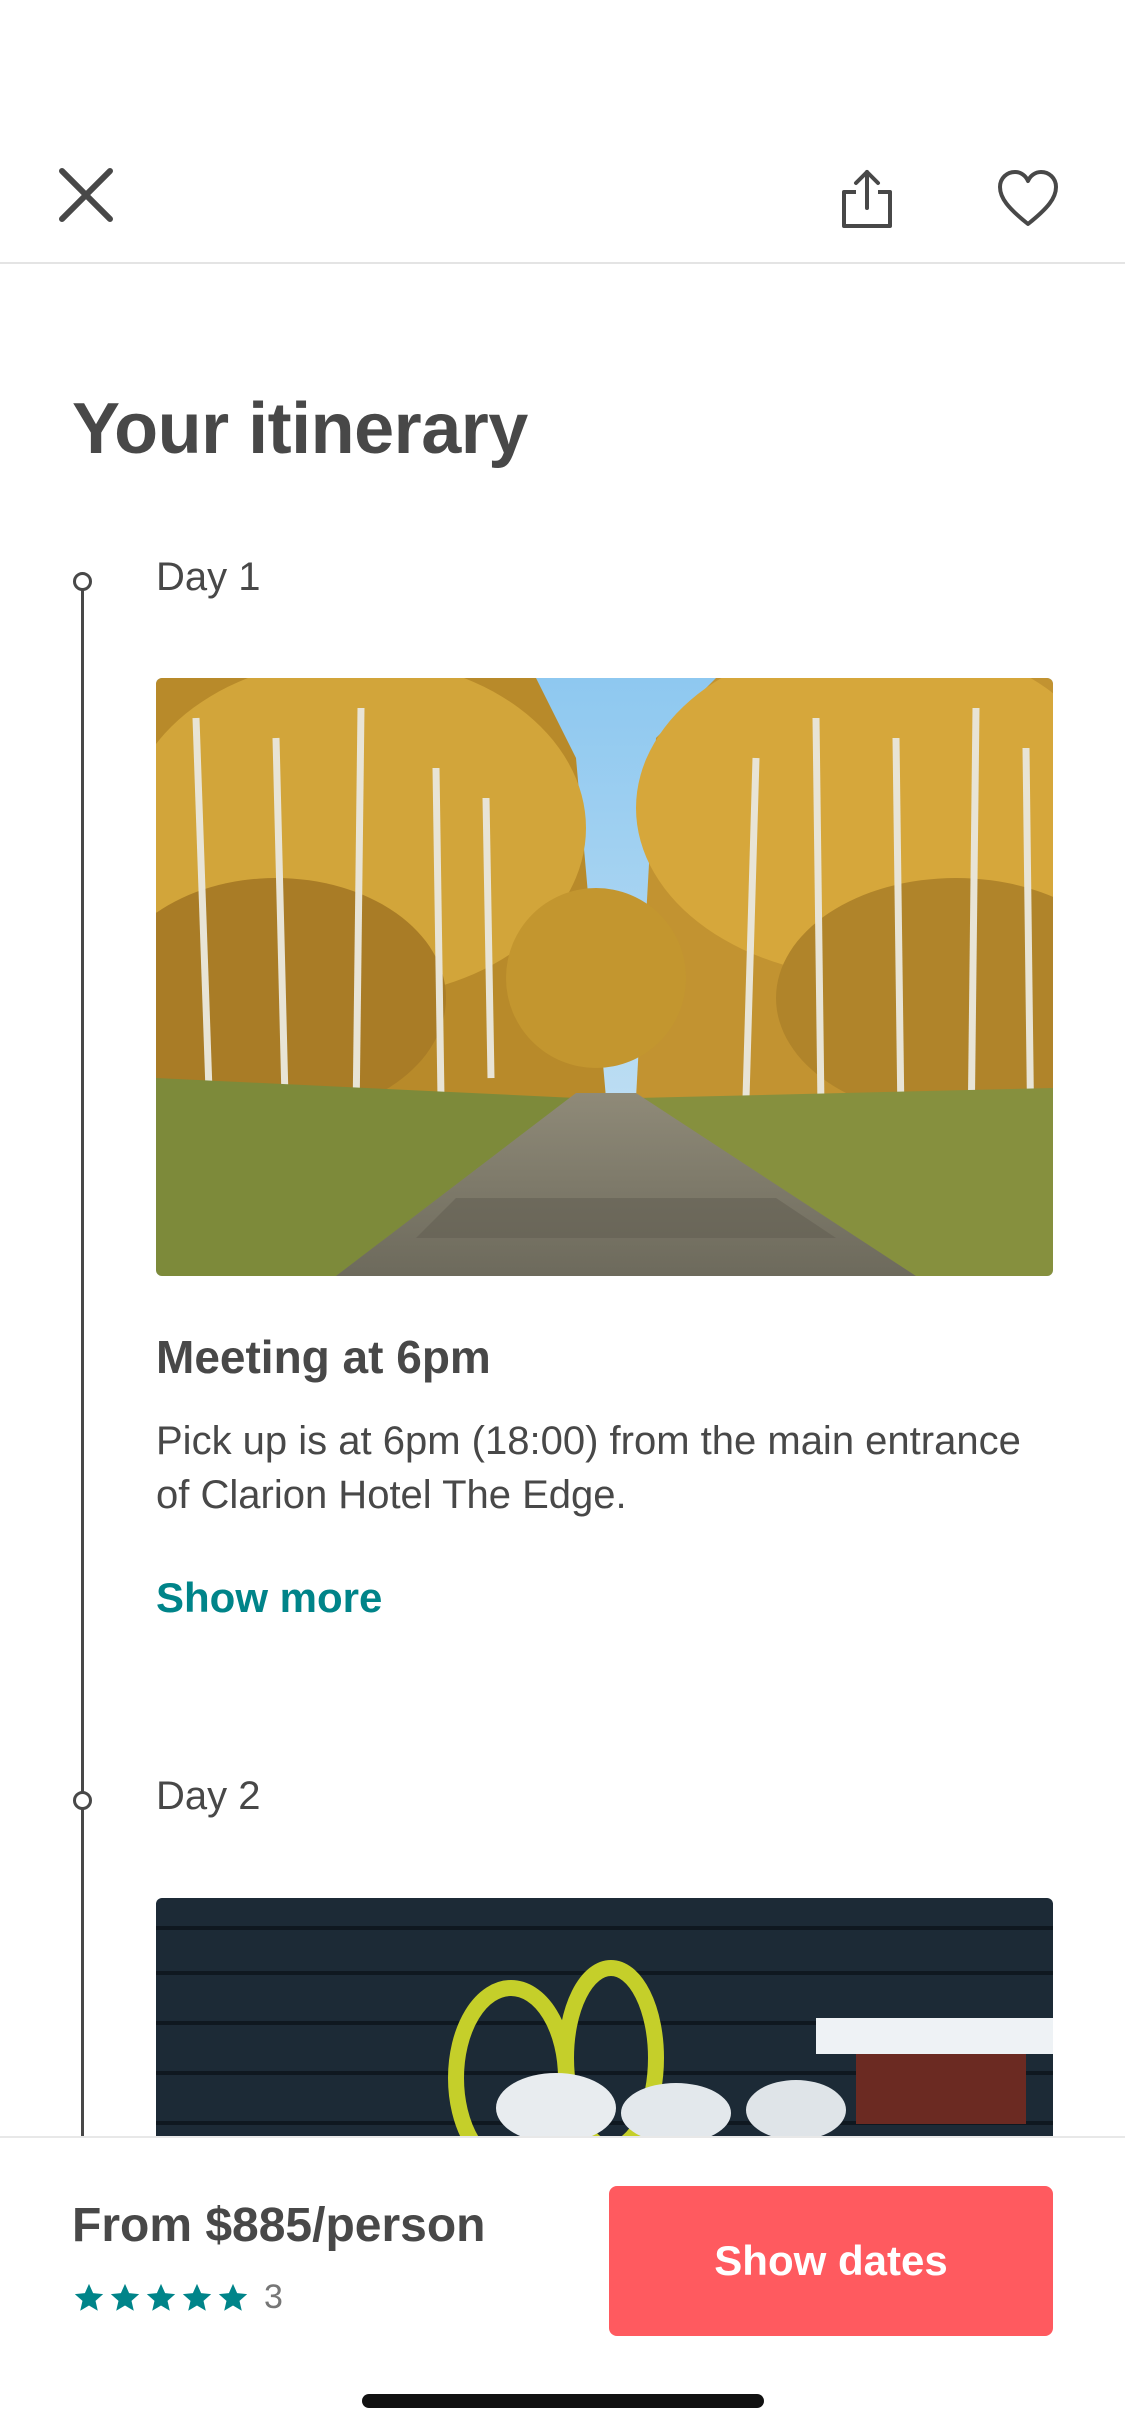  I want to click on heart-icon, so click(1028, 198).